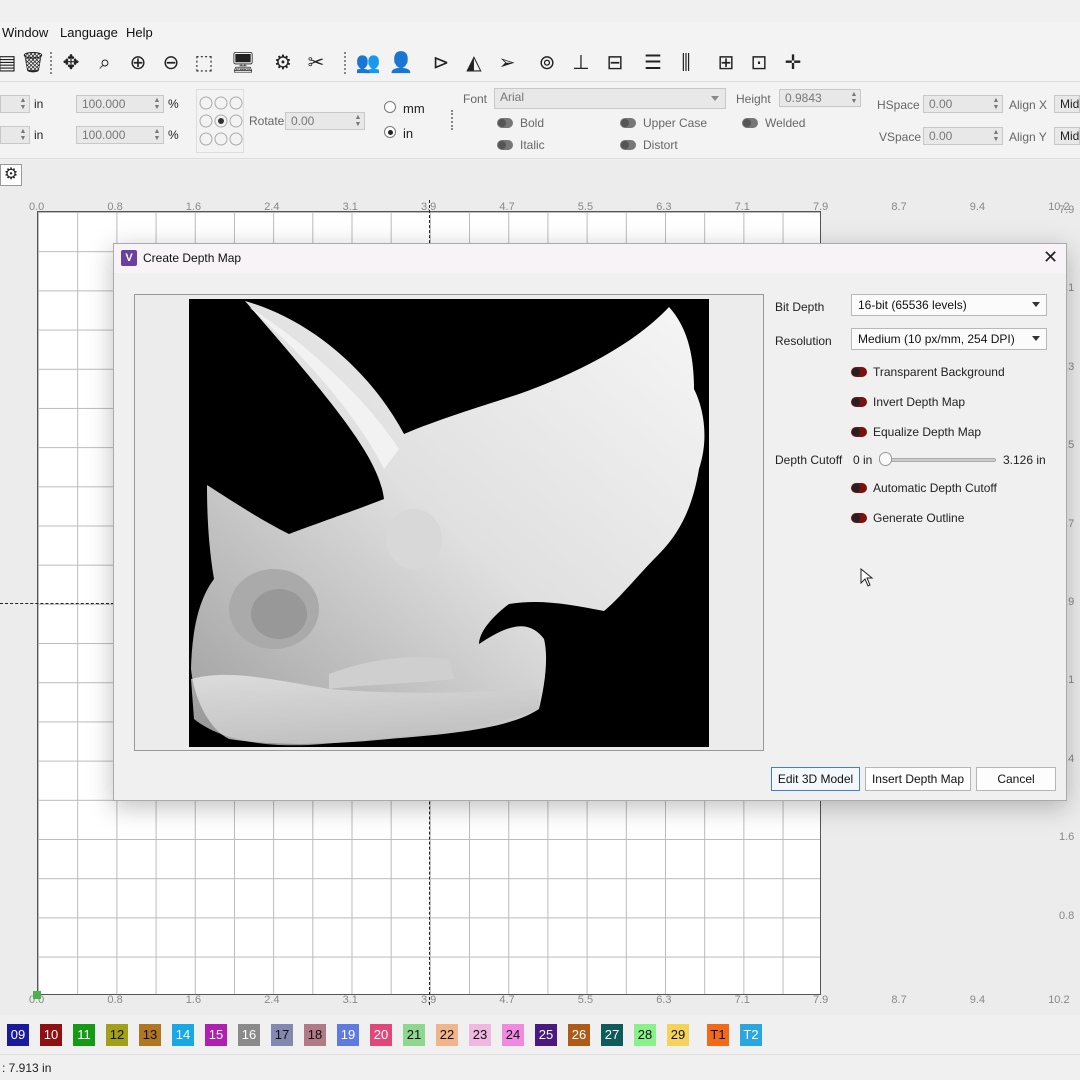 This screenshot has width=1080, height=1080. I want to click on color-swatch: 19, so click(348, 1035).